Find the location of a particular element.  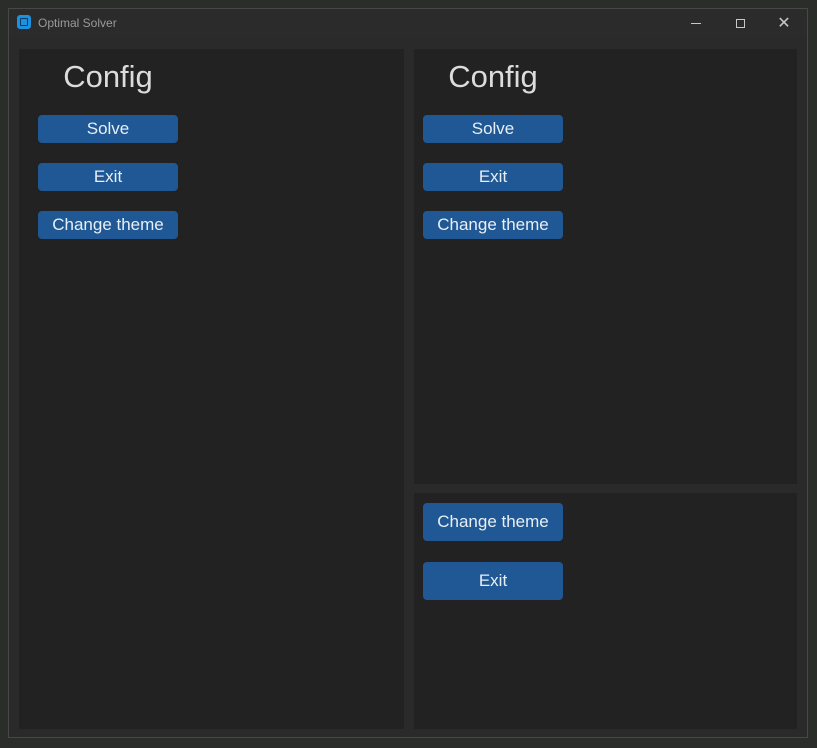

close-button: ✕ is located at coordinates (784, 23).